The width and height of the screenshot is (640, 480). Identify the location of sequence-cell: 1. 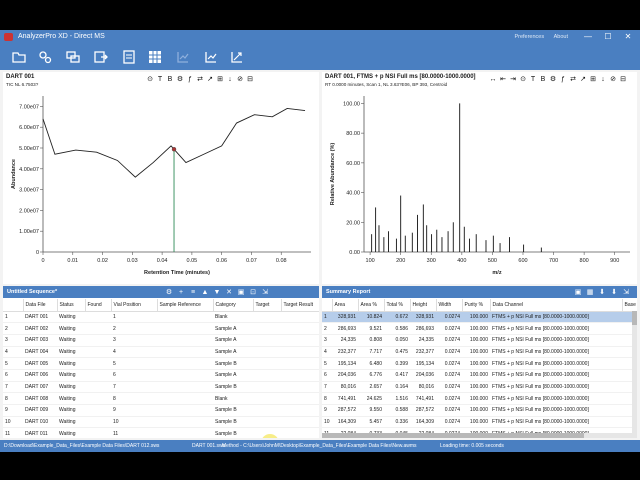
(134, 317).